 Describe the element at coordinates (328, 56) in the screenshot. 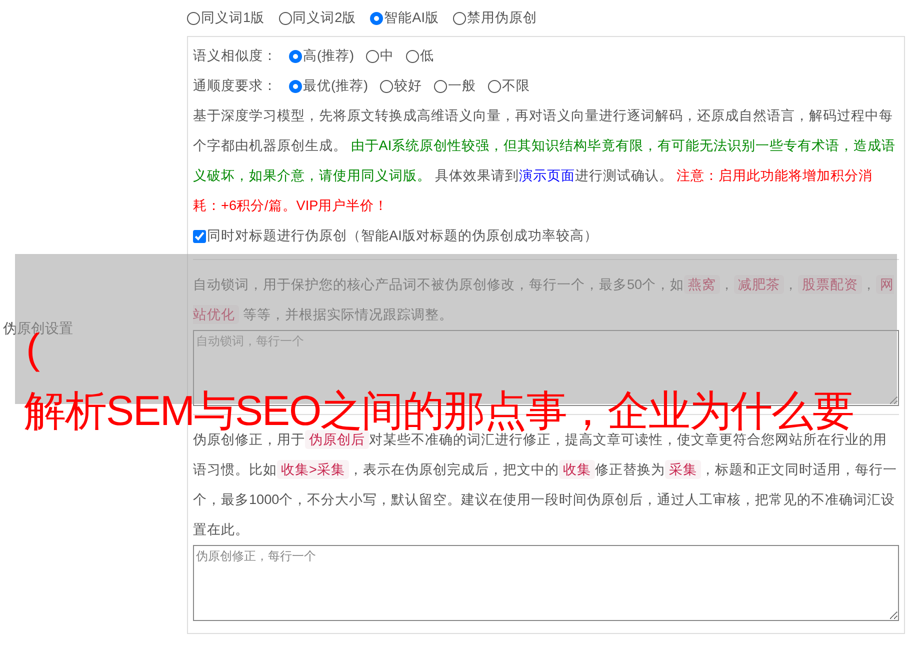

I see `radio-label: 高(推荐)` at that location.